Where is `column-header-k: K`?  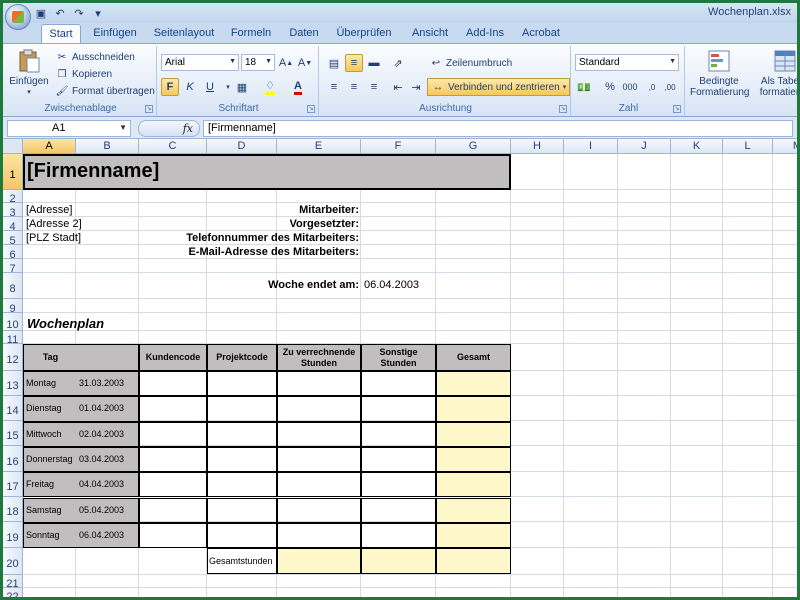 column-header-k: K is located at coordinates (697, 146).